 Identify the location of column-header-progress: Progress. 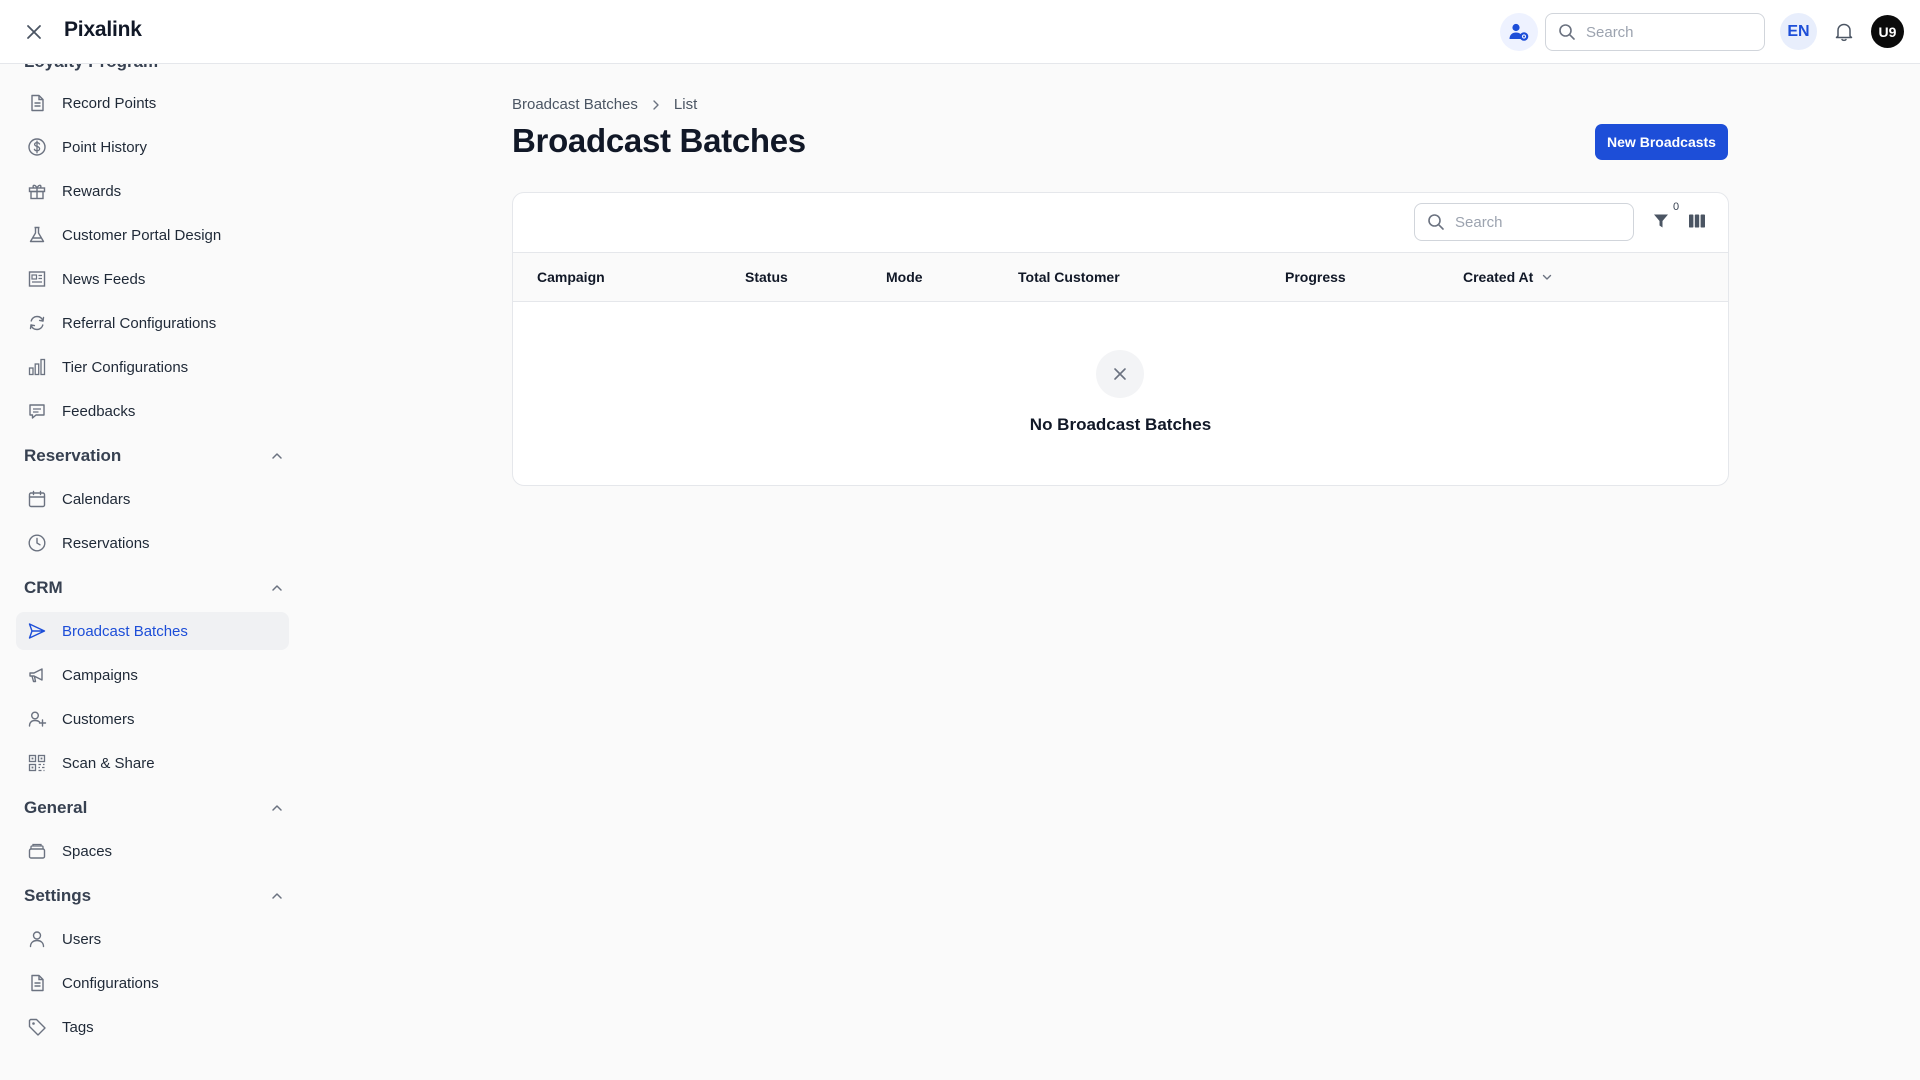
(1315, 277).